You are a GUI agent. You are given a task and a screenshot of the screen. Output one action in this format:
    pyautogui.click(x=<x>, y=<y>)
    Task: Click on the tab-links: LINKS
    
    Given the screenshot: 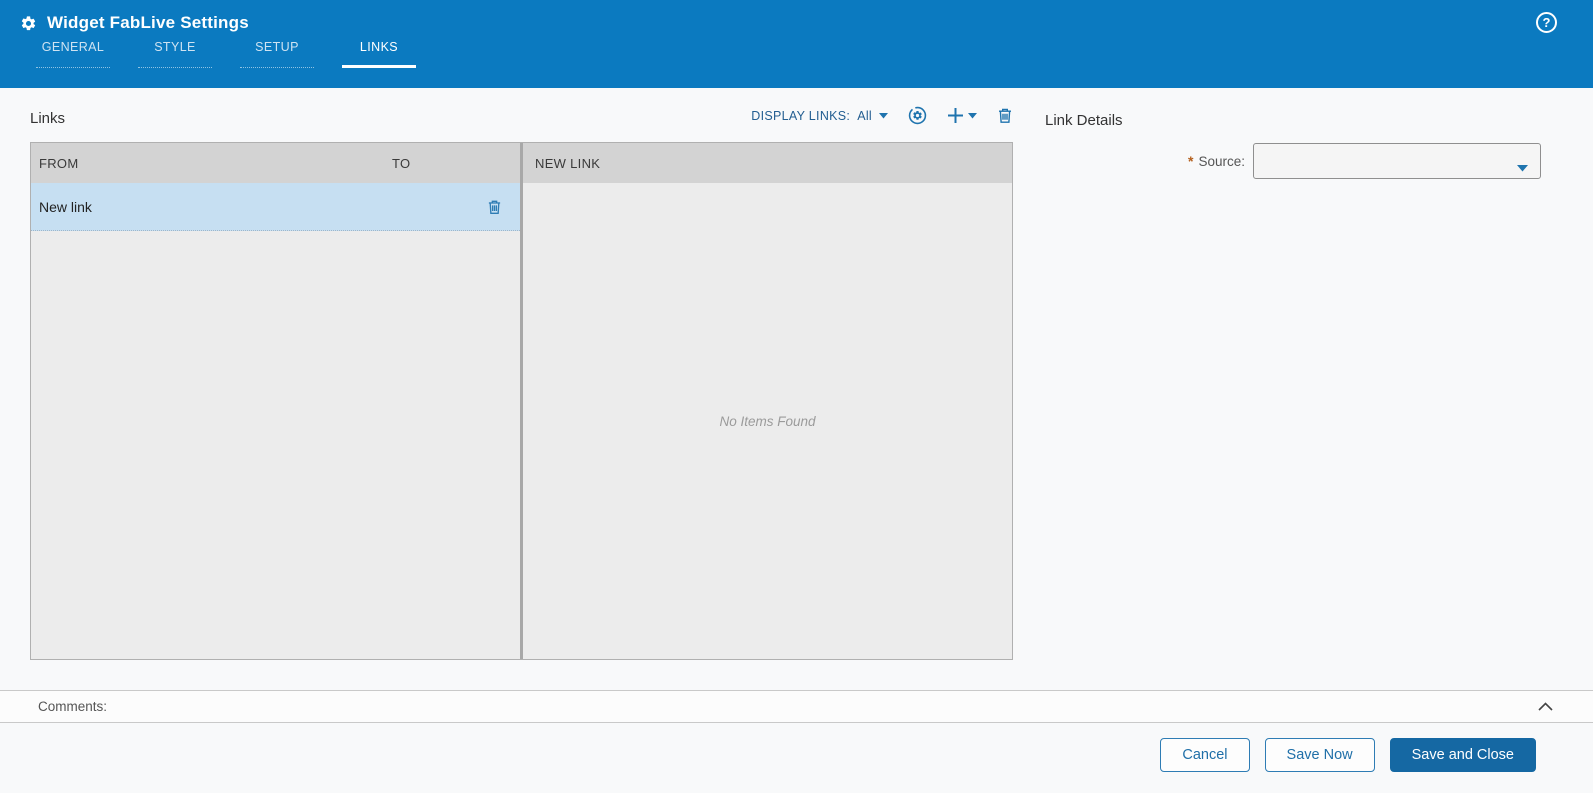 What is the action you would take?
    pyautogui.click(x=379, y=54)
    